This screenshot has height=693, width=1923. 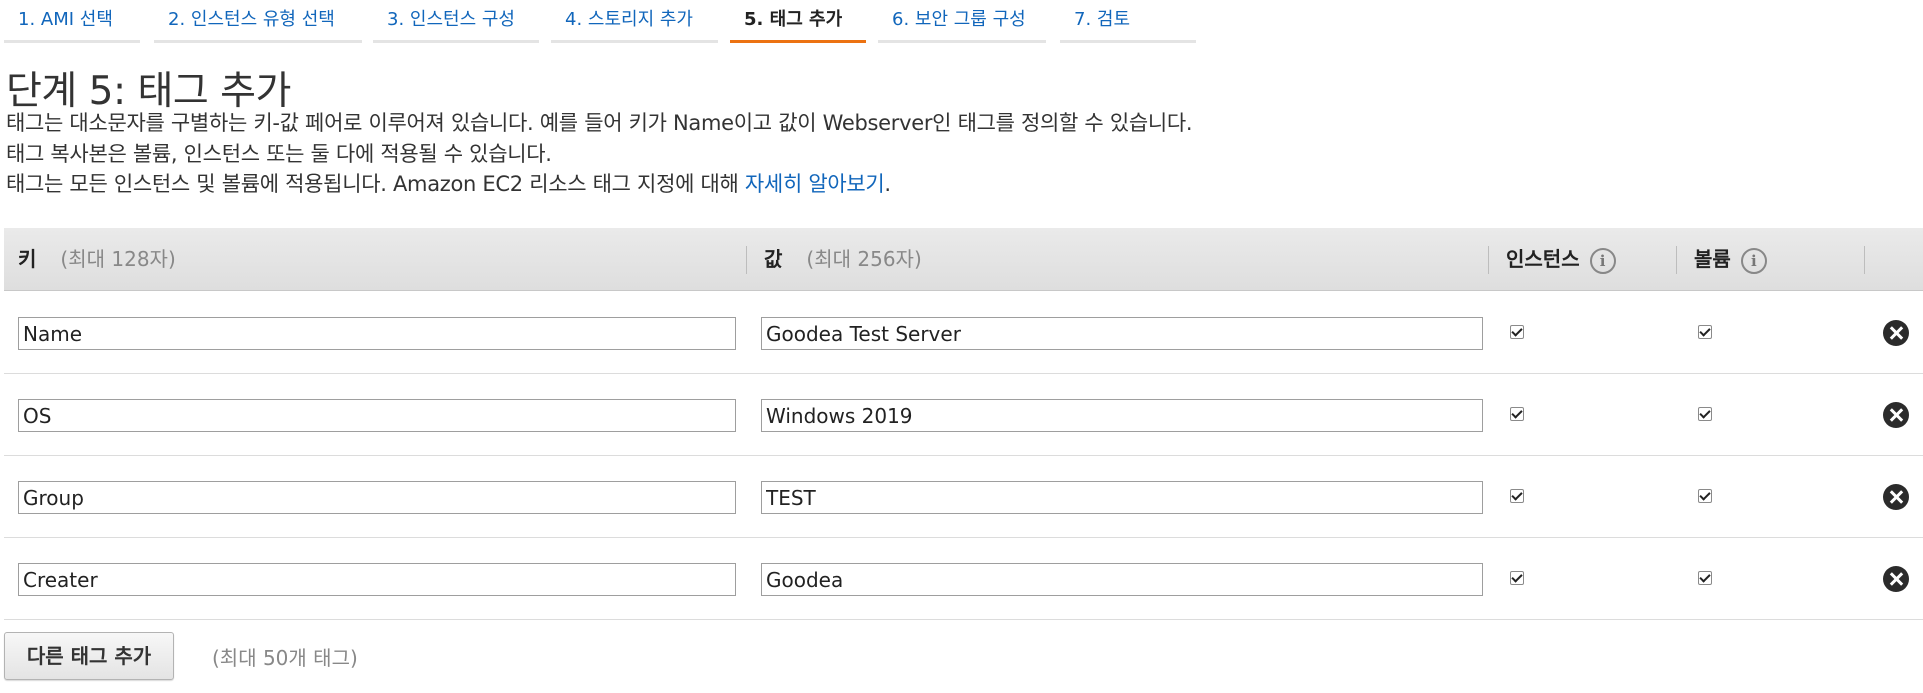 What do you see at coordinates (285, 658) in the screenshot?
I see `max-tags-hint: (최대 50개 태그)` at bounding box center [285, 658].